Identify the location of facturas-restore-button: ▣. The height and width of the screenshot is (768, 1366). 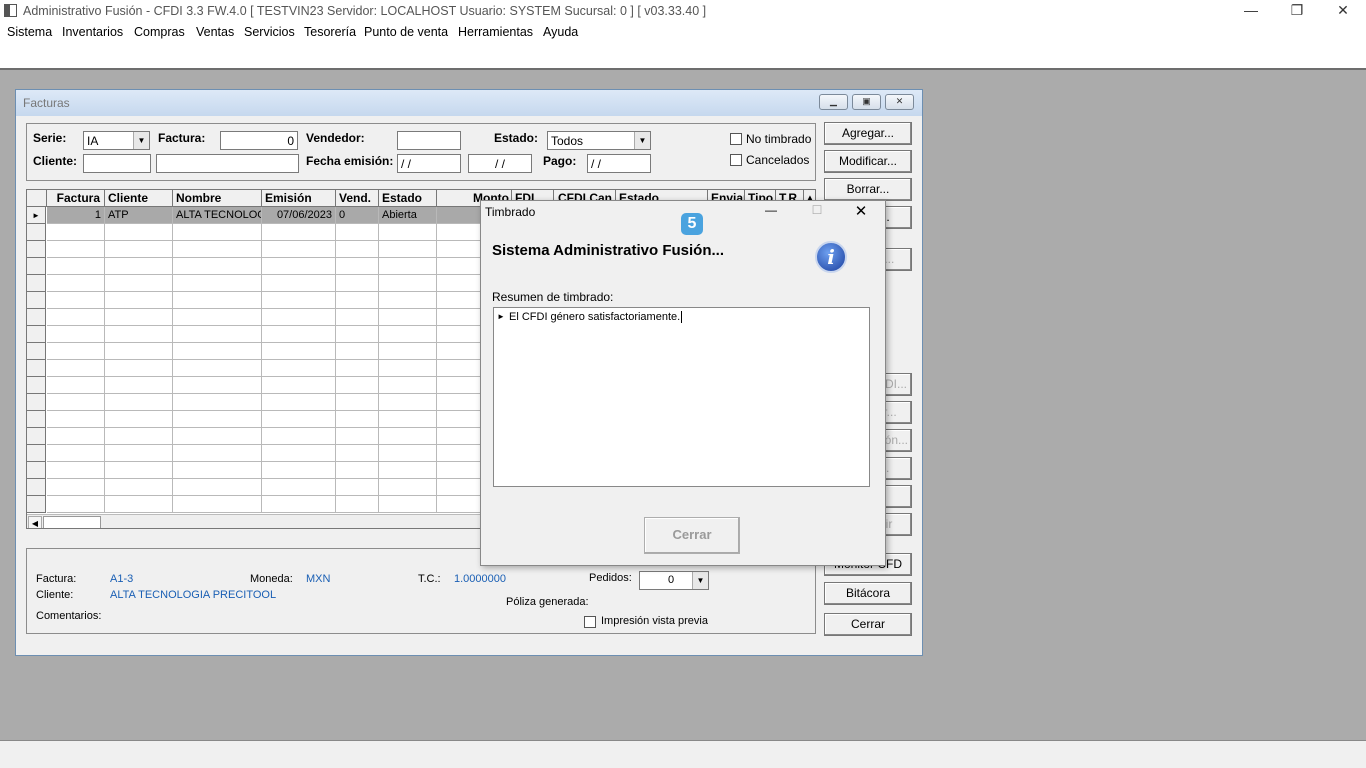
(866, 102).